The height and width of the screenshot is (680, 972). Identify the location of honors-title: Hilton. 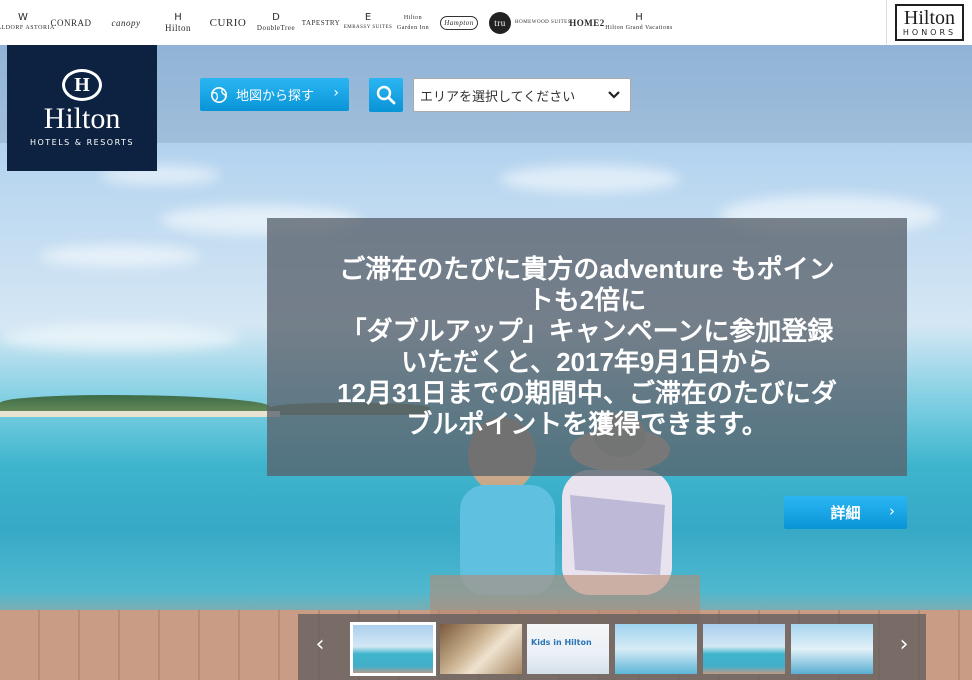
(929, 18).